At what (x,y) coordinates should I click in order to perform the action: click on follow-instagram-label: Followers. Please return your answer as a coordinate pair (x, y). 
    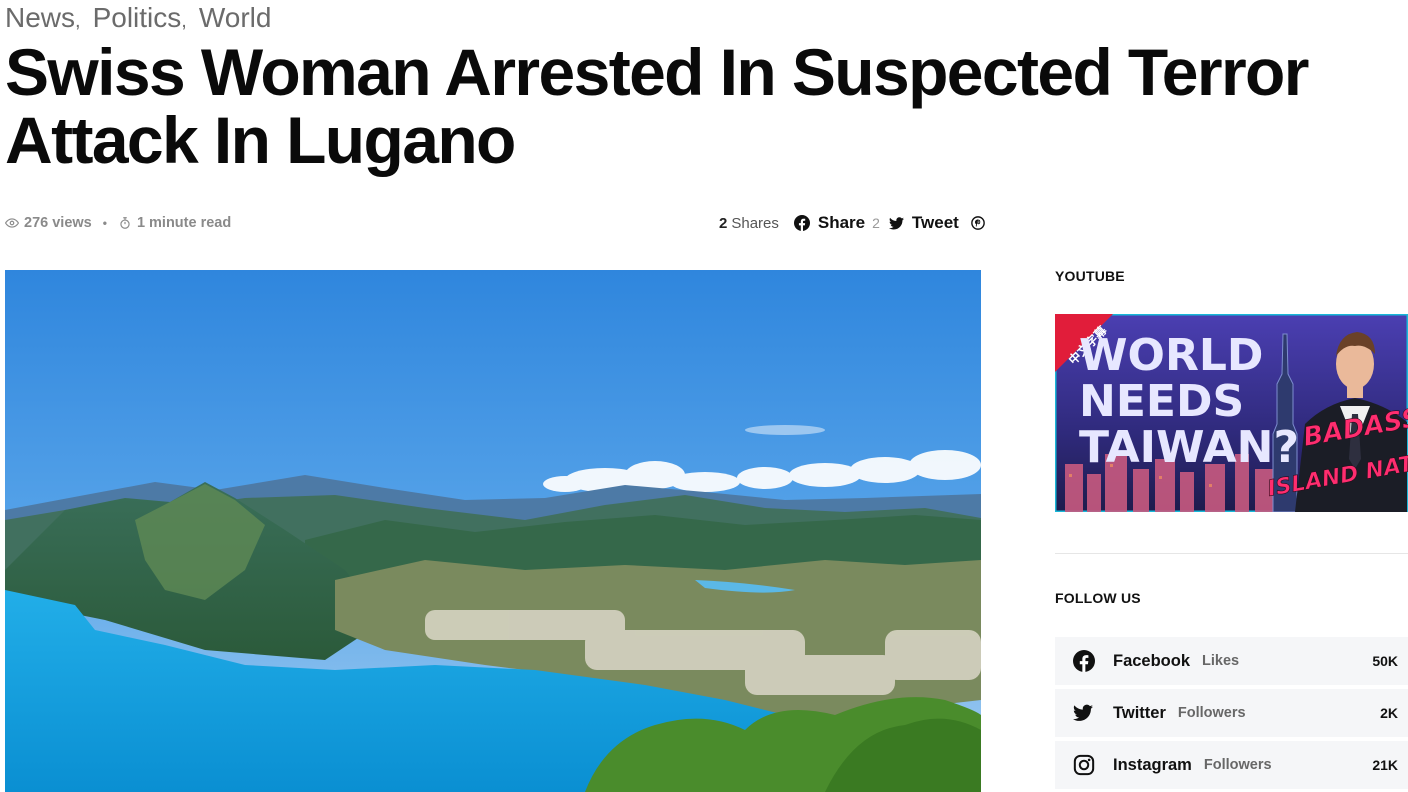
    Looking at the image, I should click on (1237, 765).